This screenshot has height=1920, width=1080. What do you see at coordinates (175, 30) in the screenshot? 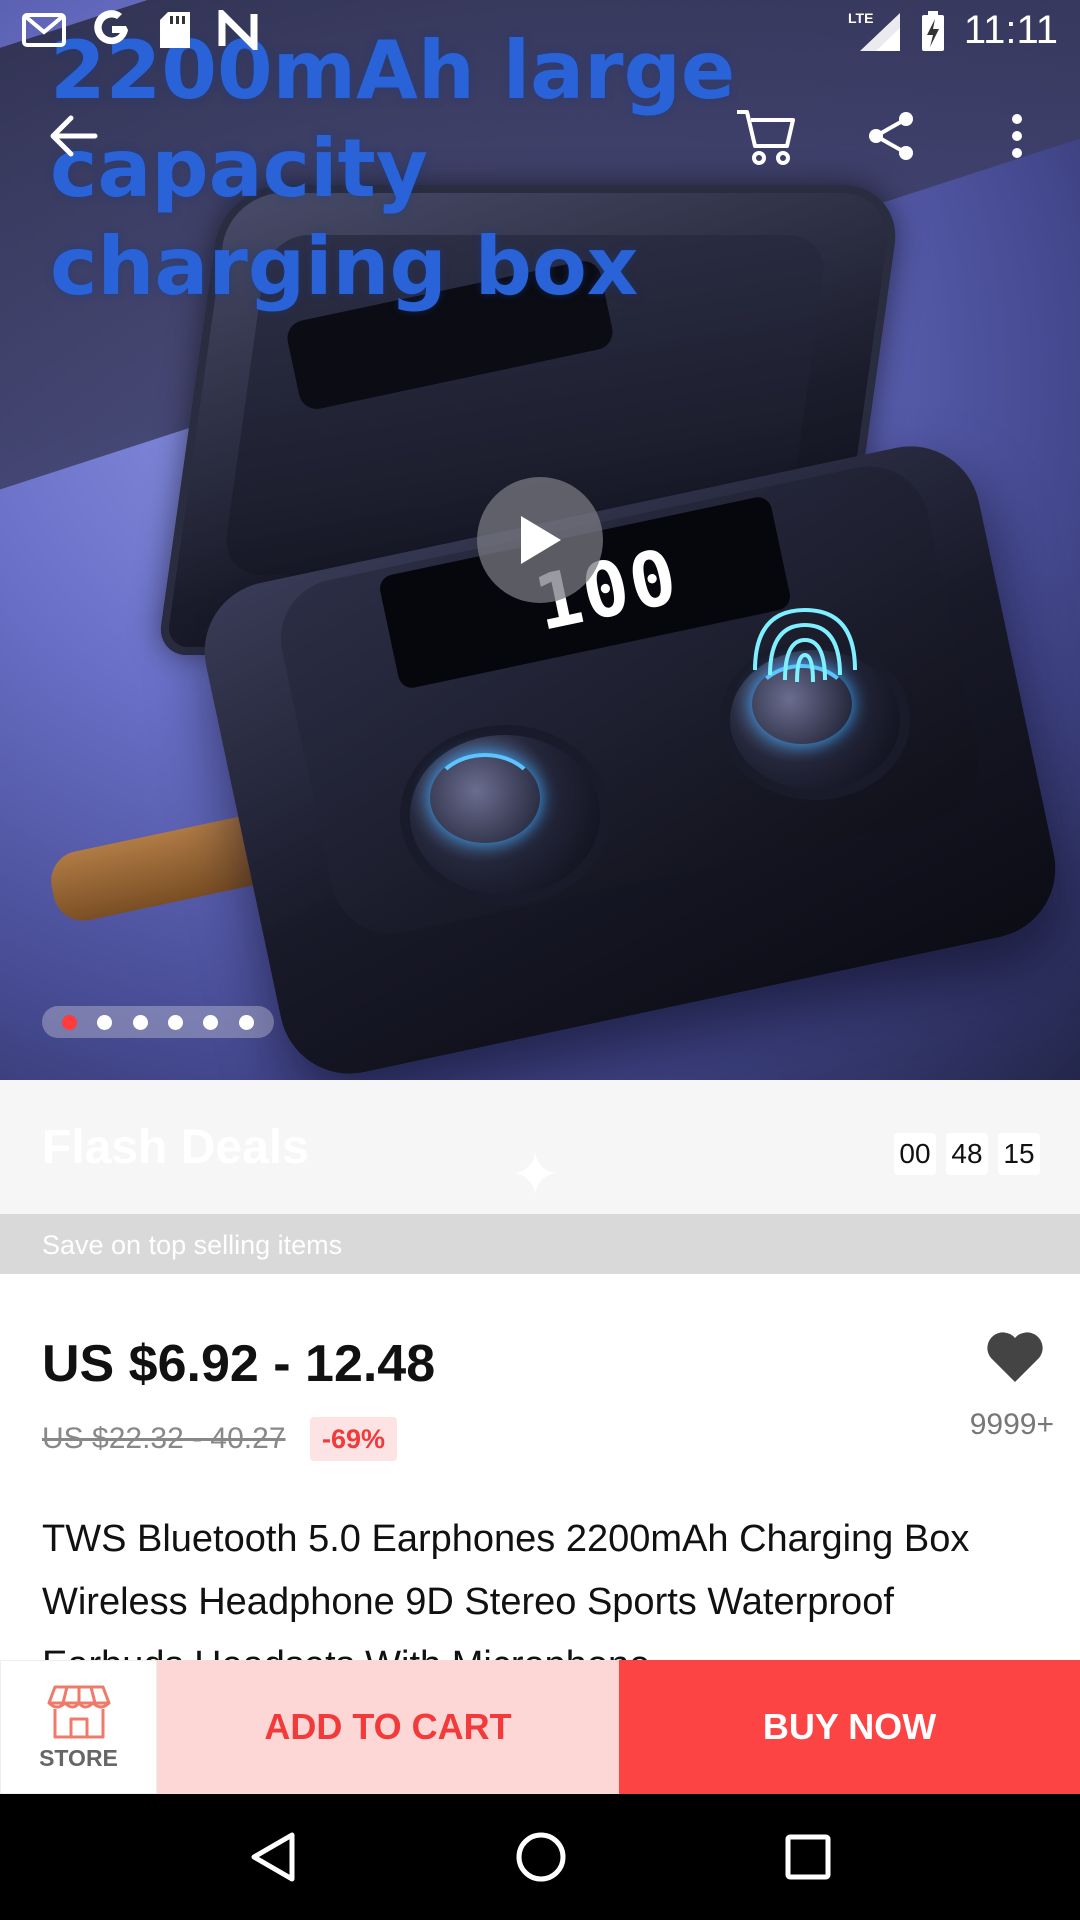
I see `sd-card-icon` at bounding box center [175, 30].